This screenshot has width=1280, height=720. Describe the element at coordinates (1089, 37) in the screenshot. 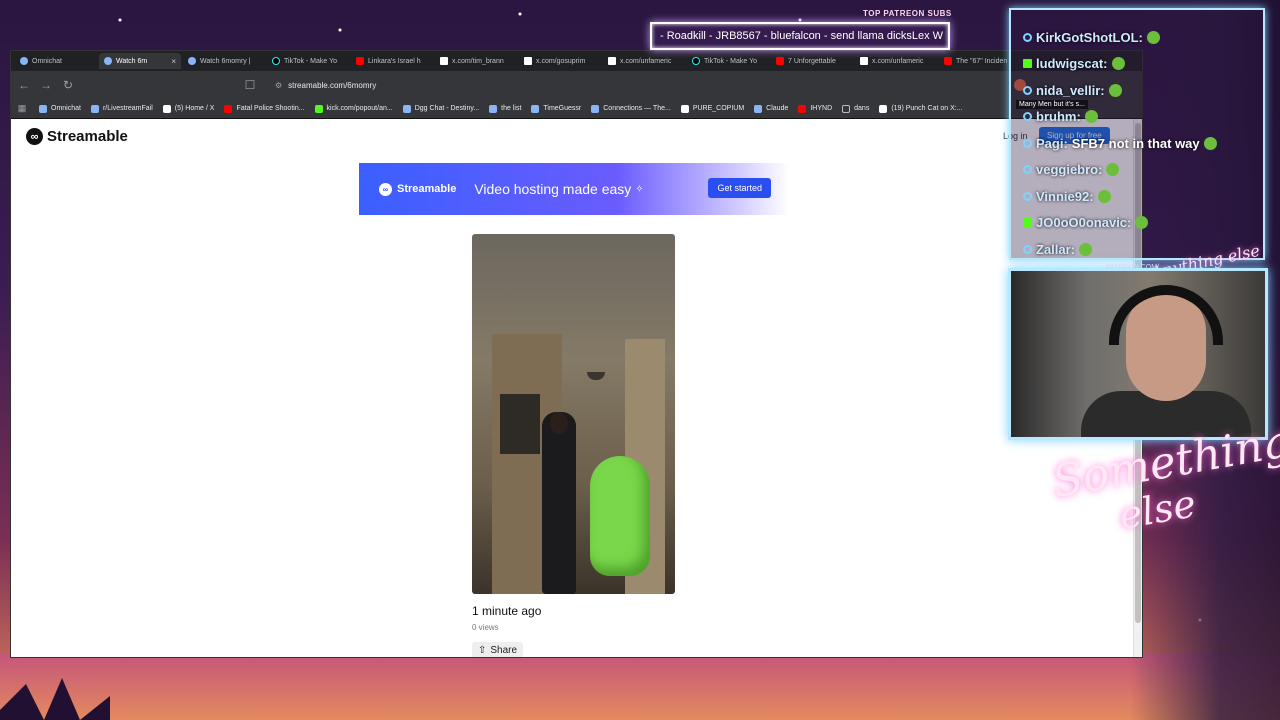

I see `chat-username: KirkGotShotLOL:` at that location.